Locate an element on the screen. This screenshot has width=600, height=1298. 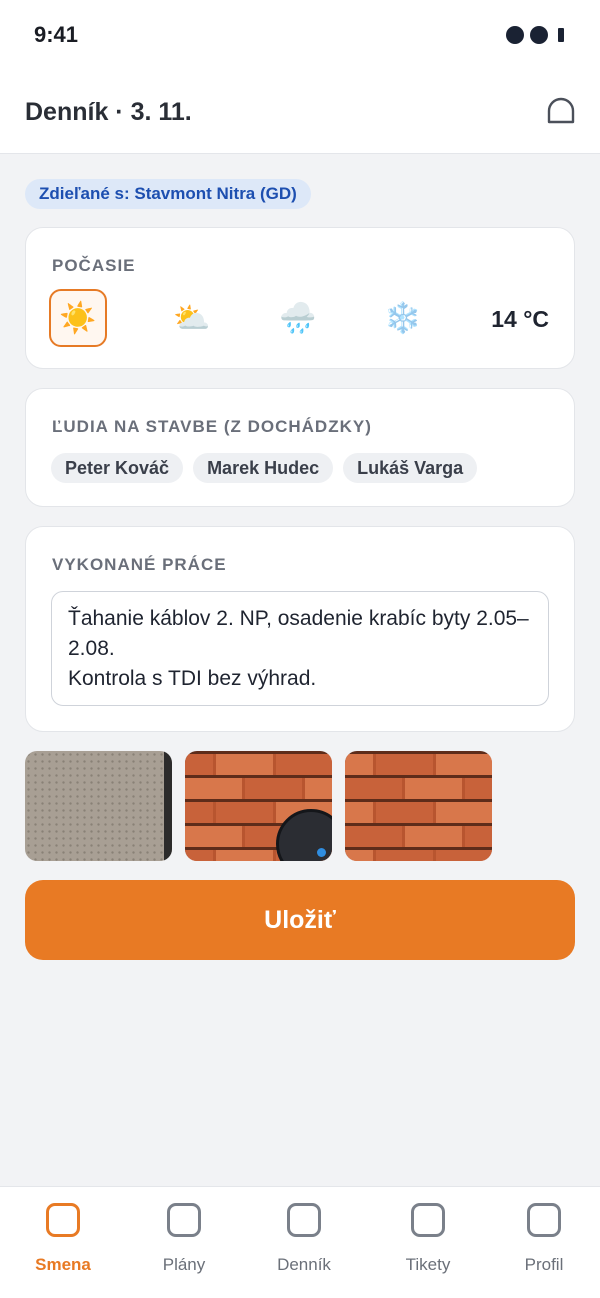
weather-title: POČASIE is located at coordinates (94, 265).